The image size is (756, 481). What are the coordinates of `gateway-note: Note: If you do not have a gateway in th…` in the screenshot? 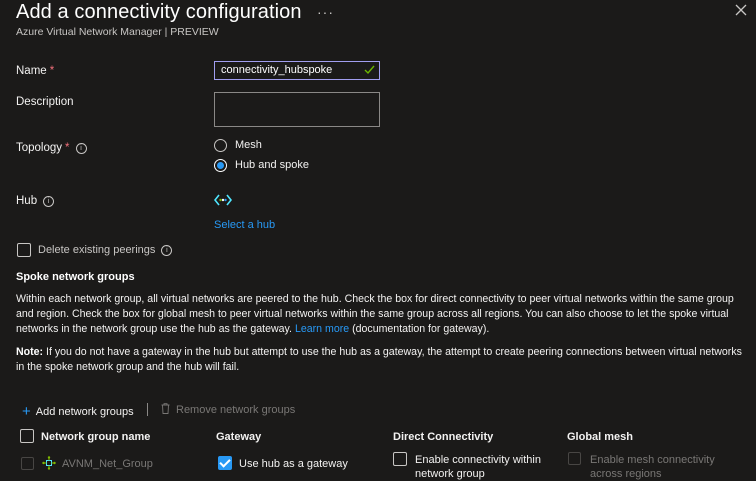 It's located at (379, 359).